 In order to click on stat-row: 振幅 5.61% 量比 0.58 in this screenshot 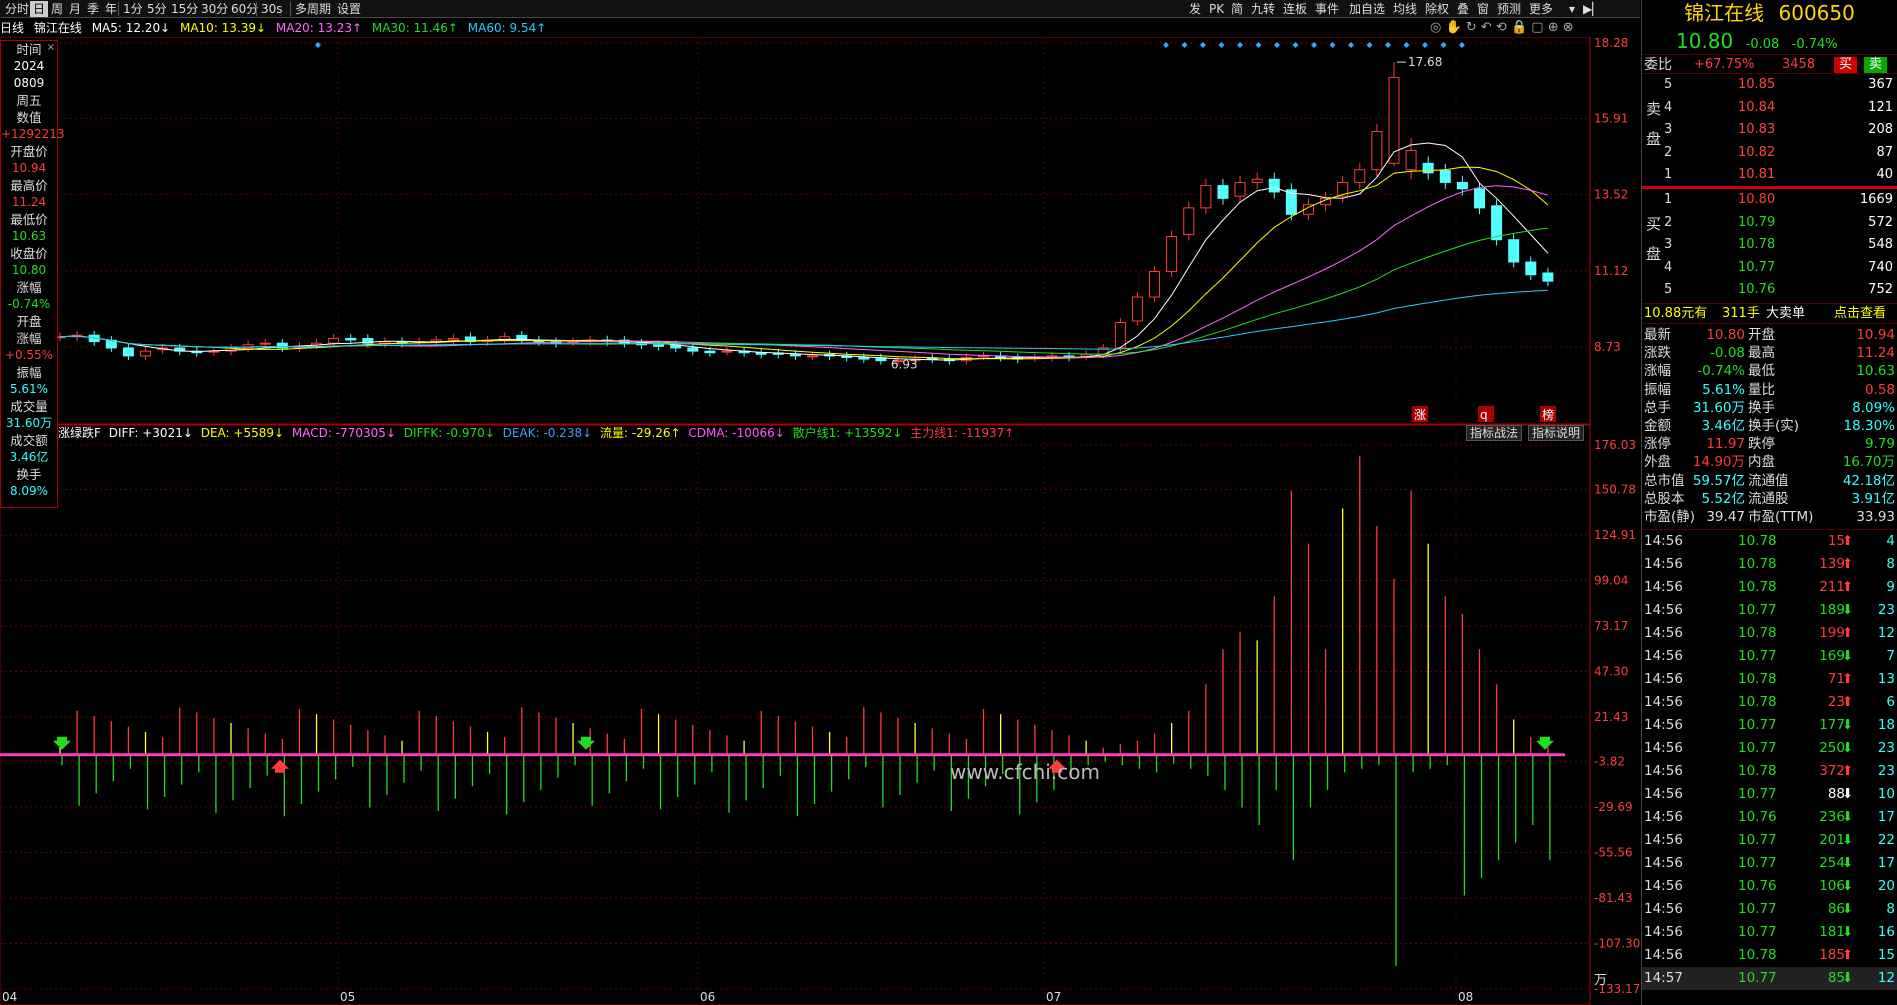, I will do `click(1769, 390)`.